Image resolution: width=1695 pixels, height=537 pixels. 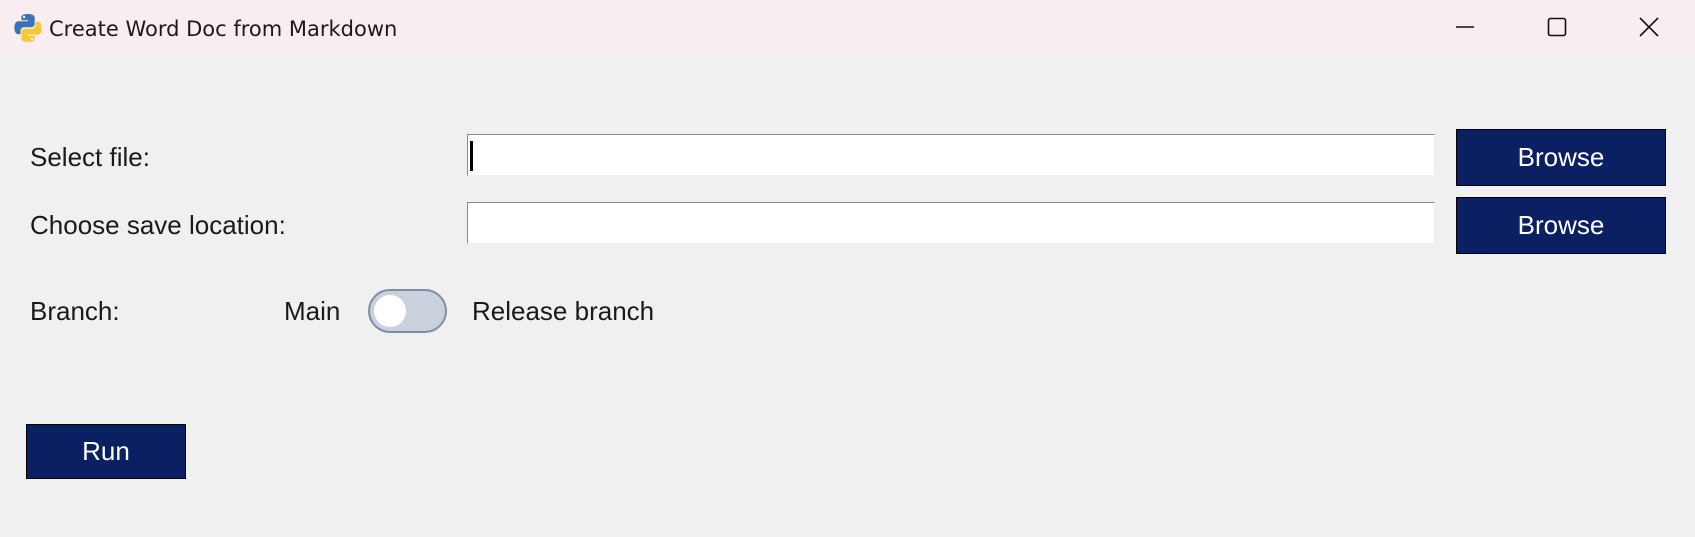 I want to click on branch-release-label: Release branch, so click(x=563, y=311).